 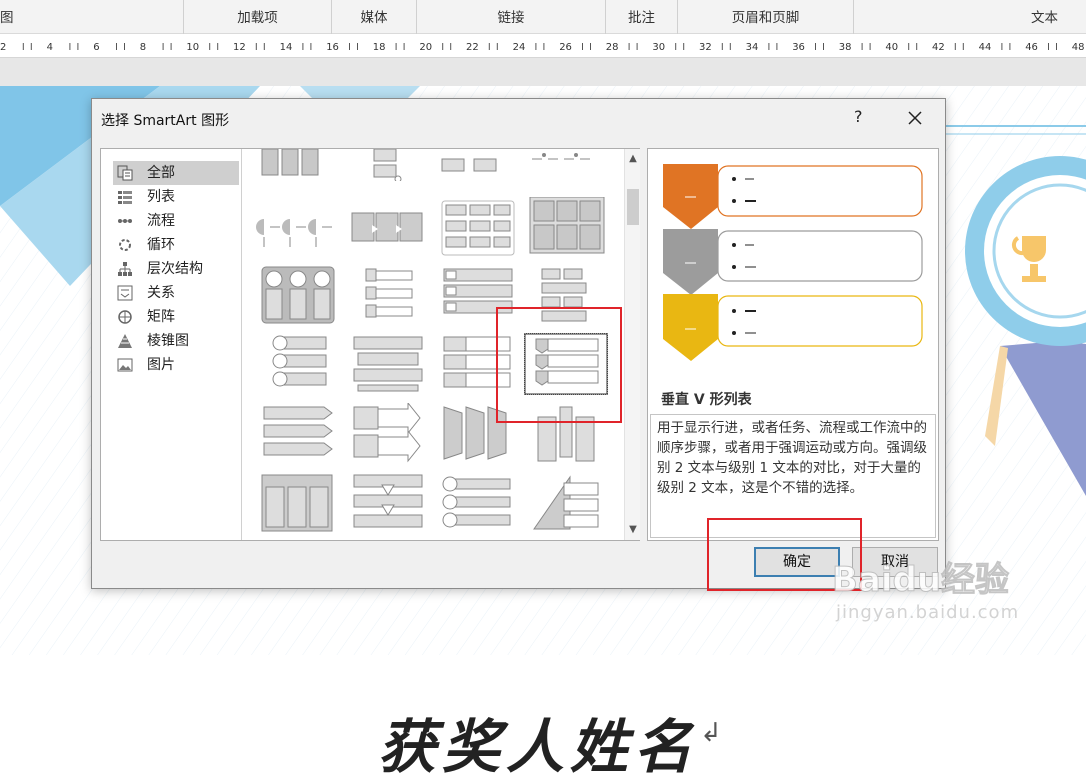 What do you see at coordinates (845, 47) in the screenshot?
I see `ruler-mark-label: 38` at bounding box center [845, 47].